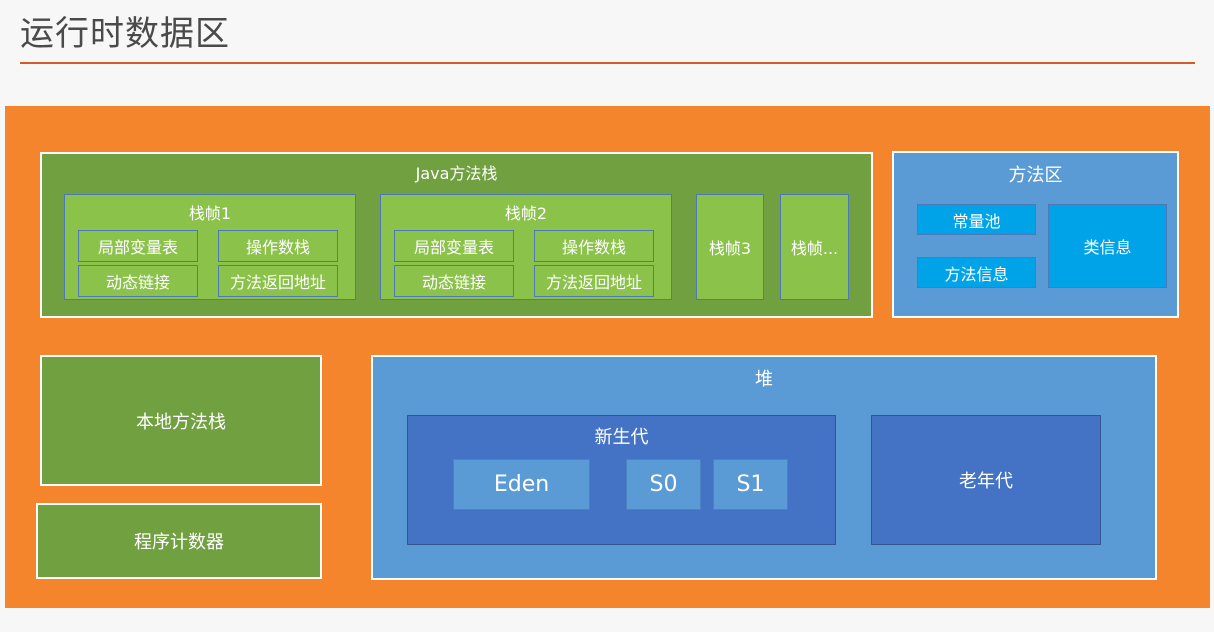 The height and width of the screenshot is (632, 1214). I want to click on old-generation: 老年代, so click(986, 480).